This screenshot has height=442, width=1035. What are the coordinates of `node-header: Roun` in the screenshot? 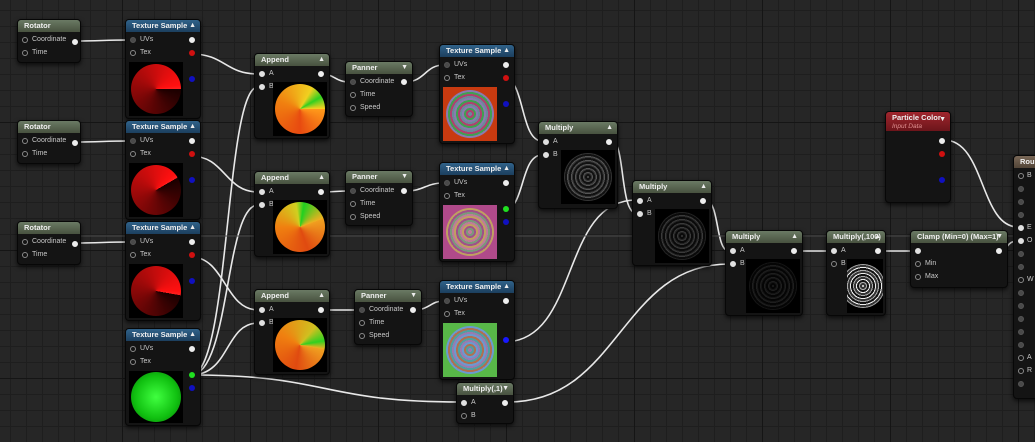 It's located at (1024, 162).